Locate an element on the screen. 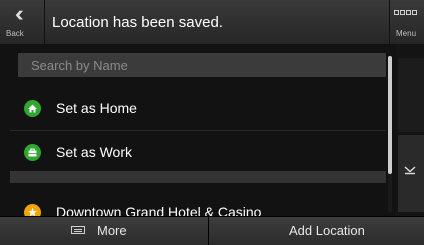 The image size is (424, 245). section-divider is located at coordinates (198, 177).